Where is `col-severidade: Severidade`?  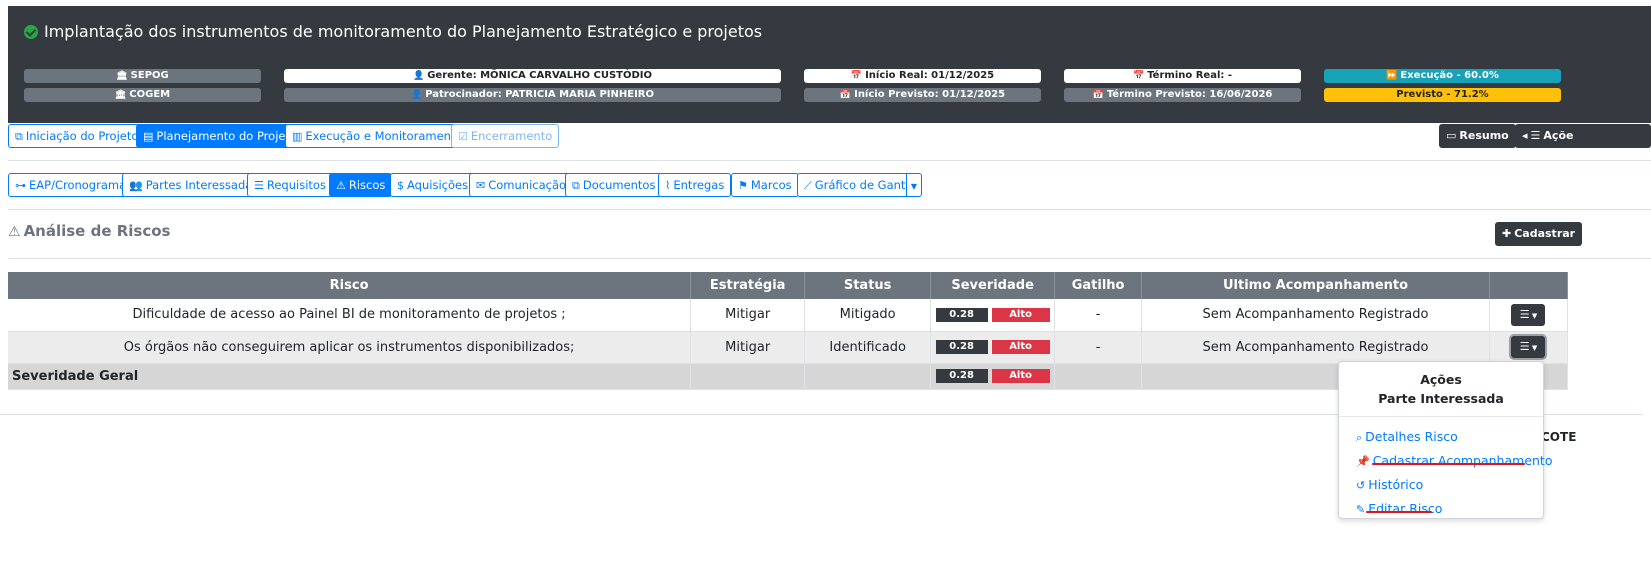
col-severidade: Severidade is located at coordinates (993, 285).